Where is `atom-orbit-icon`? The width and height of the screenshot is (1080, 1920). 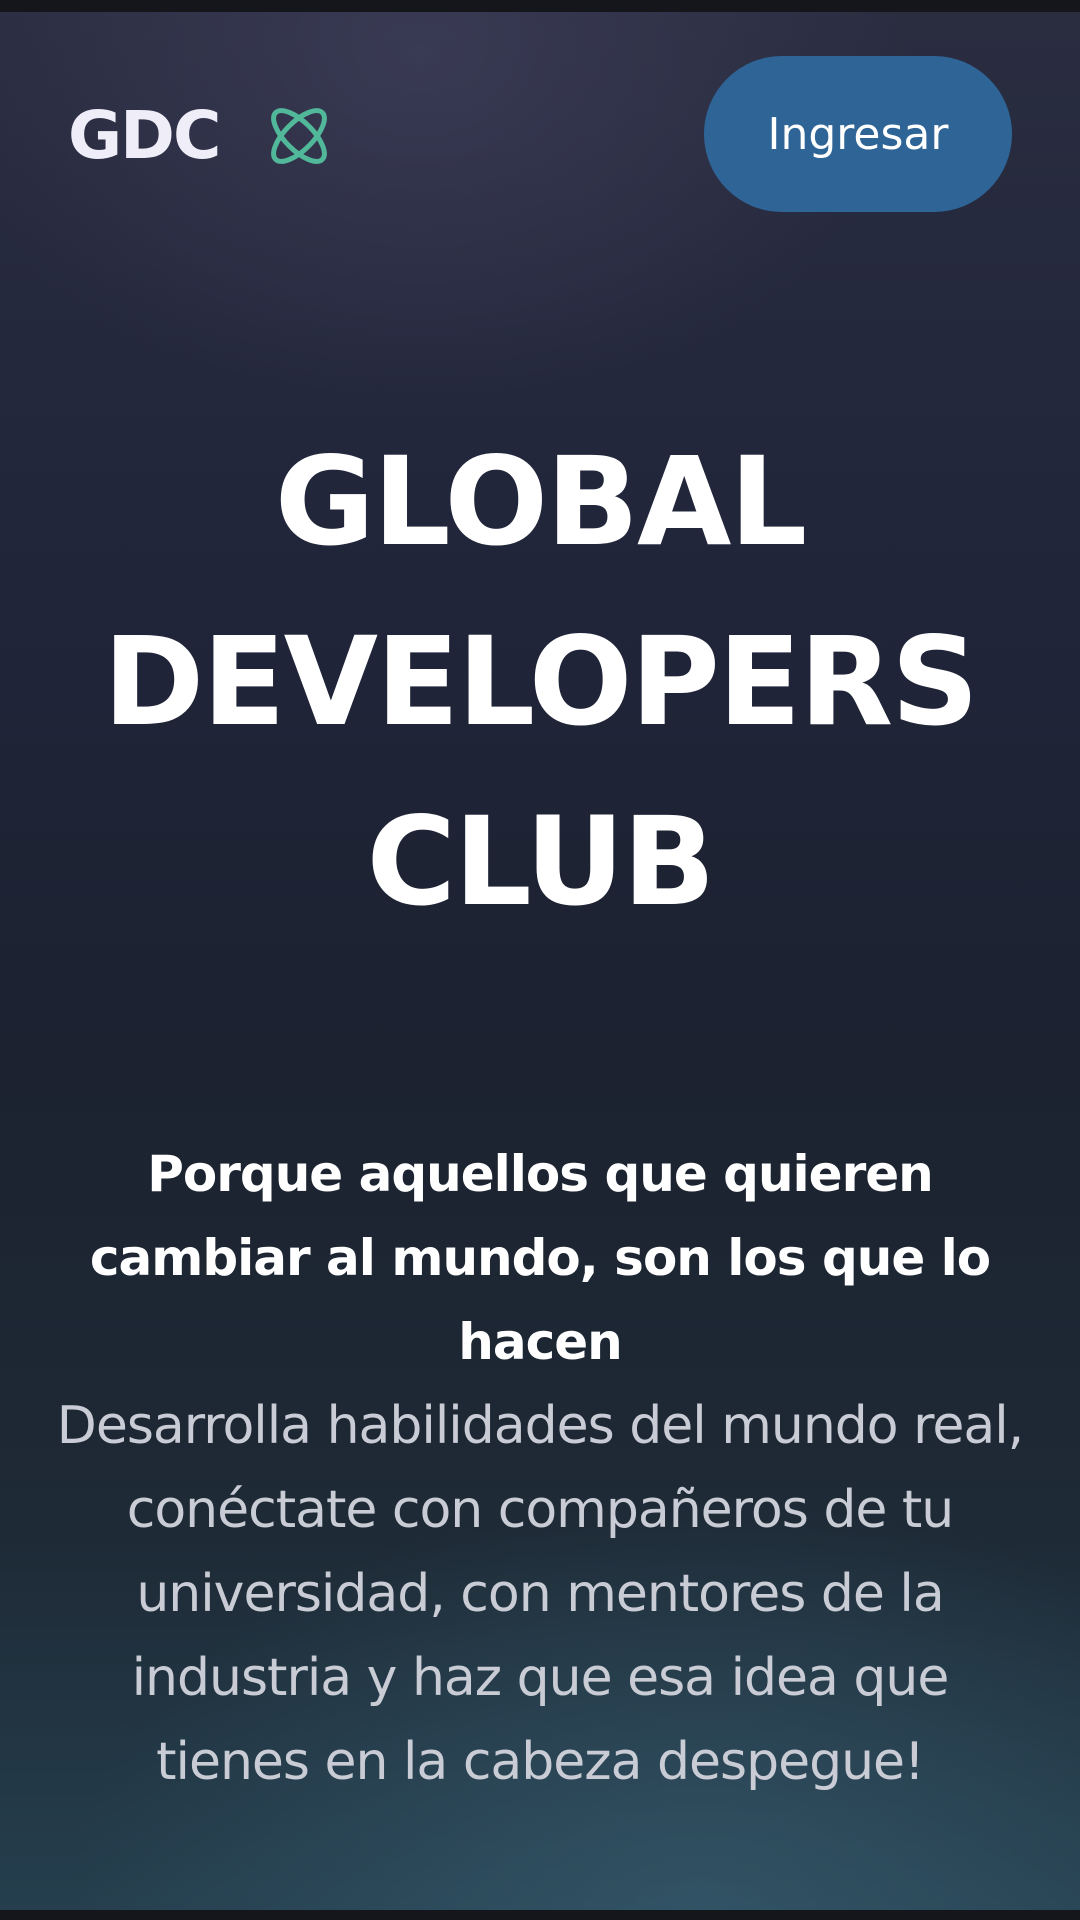
atom-orbit-icon is located at coordinates (299, 136).